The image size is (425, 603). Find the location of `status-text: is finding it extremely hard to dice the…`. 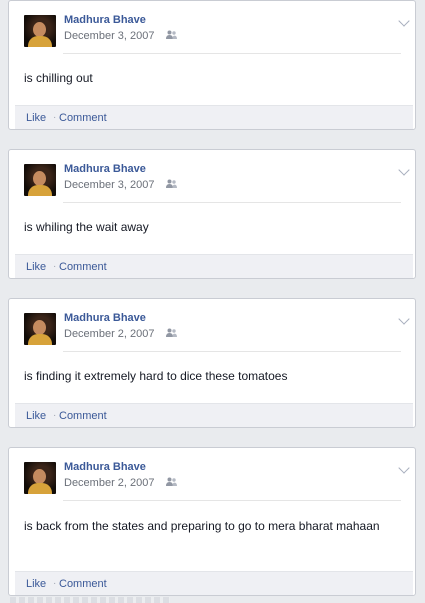

status-text: is finding it extremely hard to dice the… is located at coordinates (156, 376).